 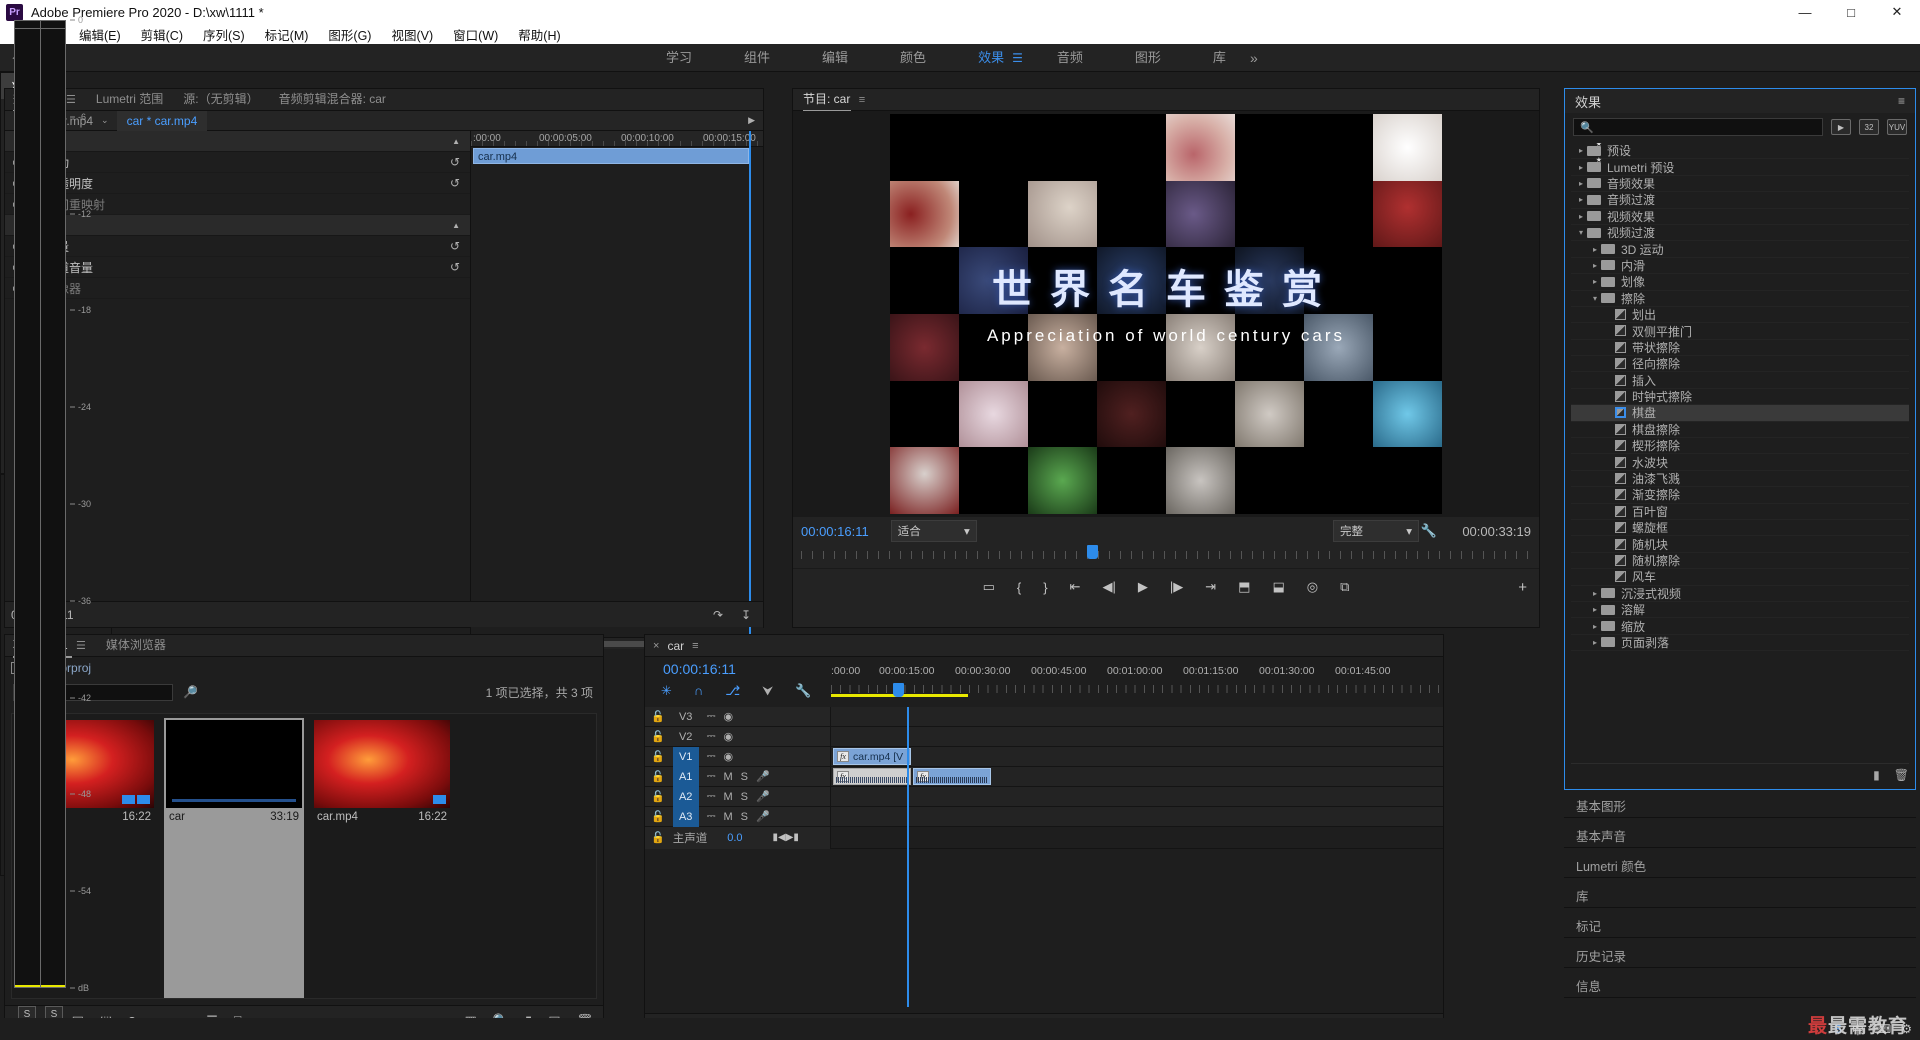 What do you see at coordinates (1044, 816) in the screenshot?
I see `track-a3: 🔓 A3 ⎓ M S 🎤` at bounding box center [1044, 816].